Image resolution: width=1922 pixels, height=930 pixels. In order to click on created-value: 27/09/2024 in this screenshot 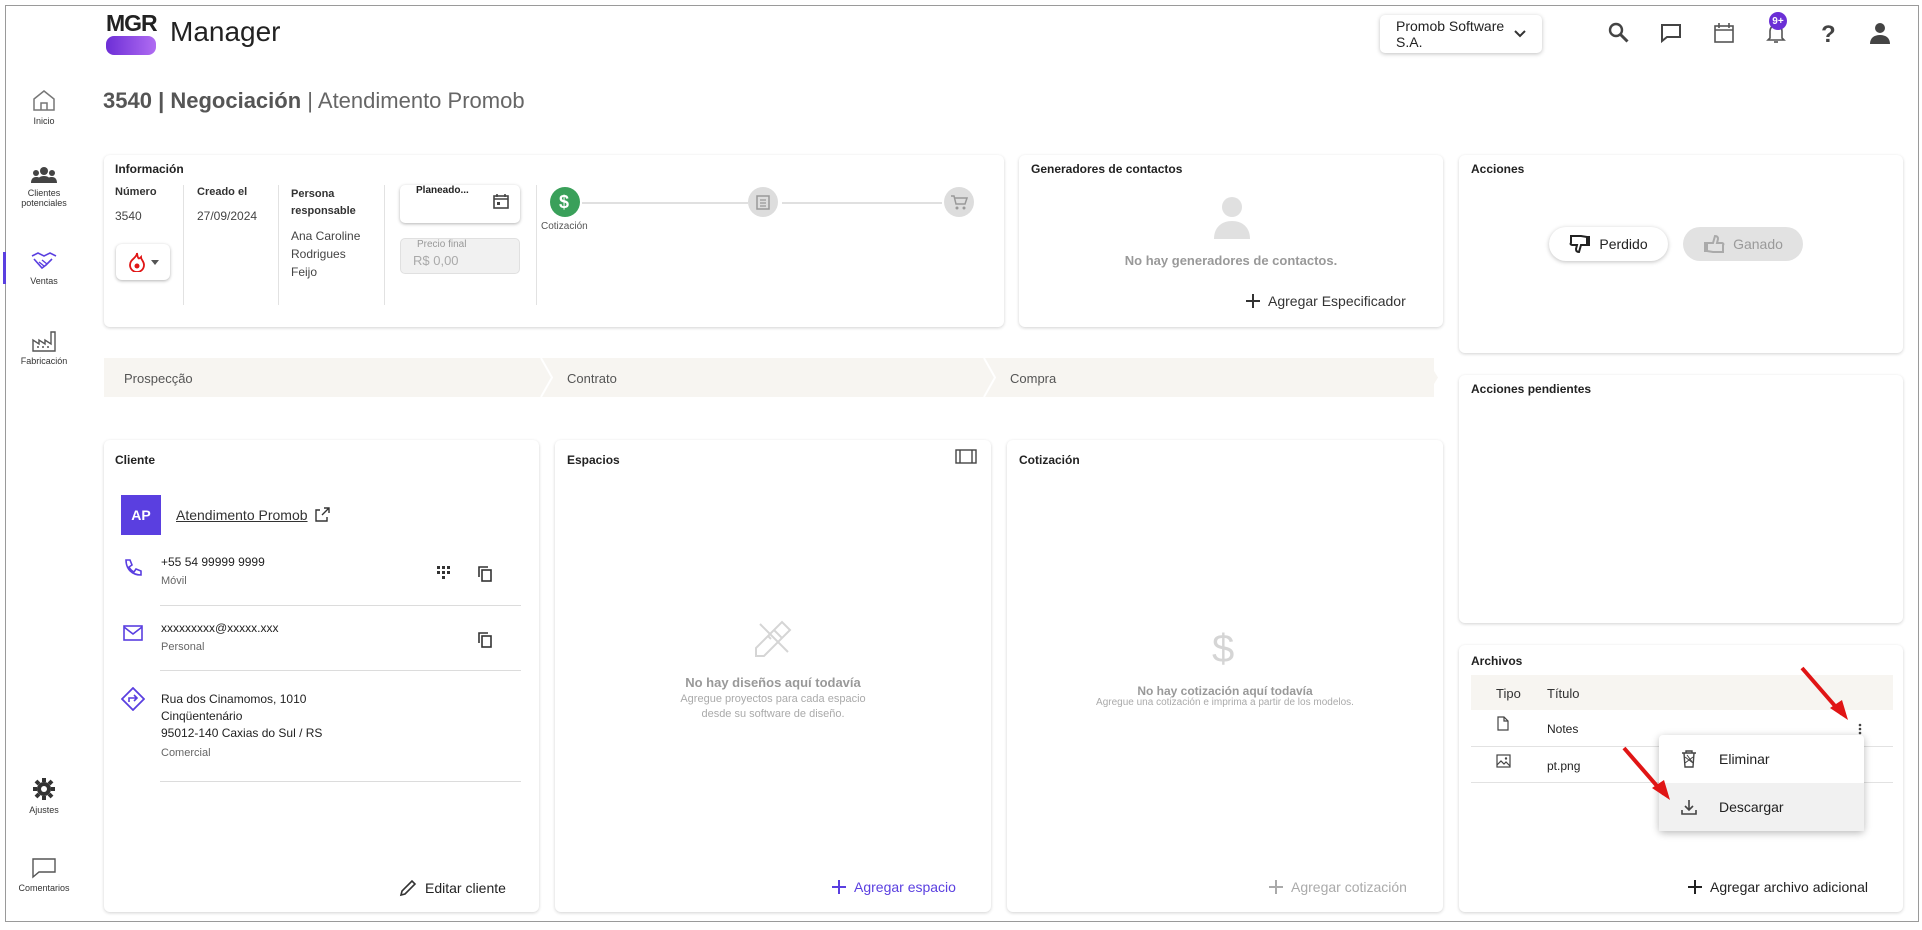, I will do `click(227, 216)`.